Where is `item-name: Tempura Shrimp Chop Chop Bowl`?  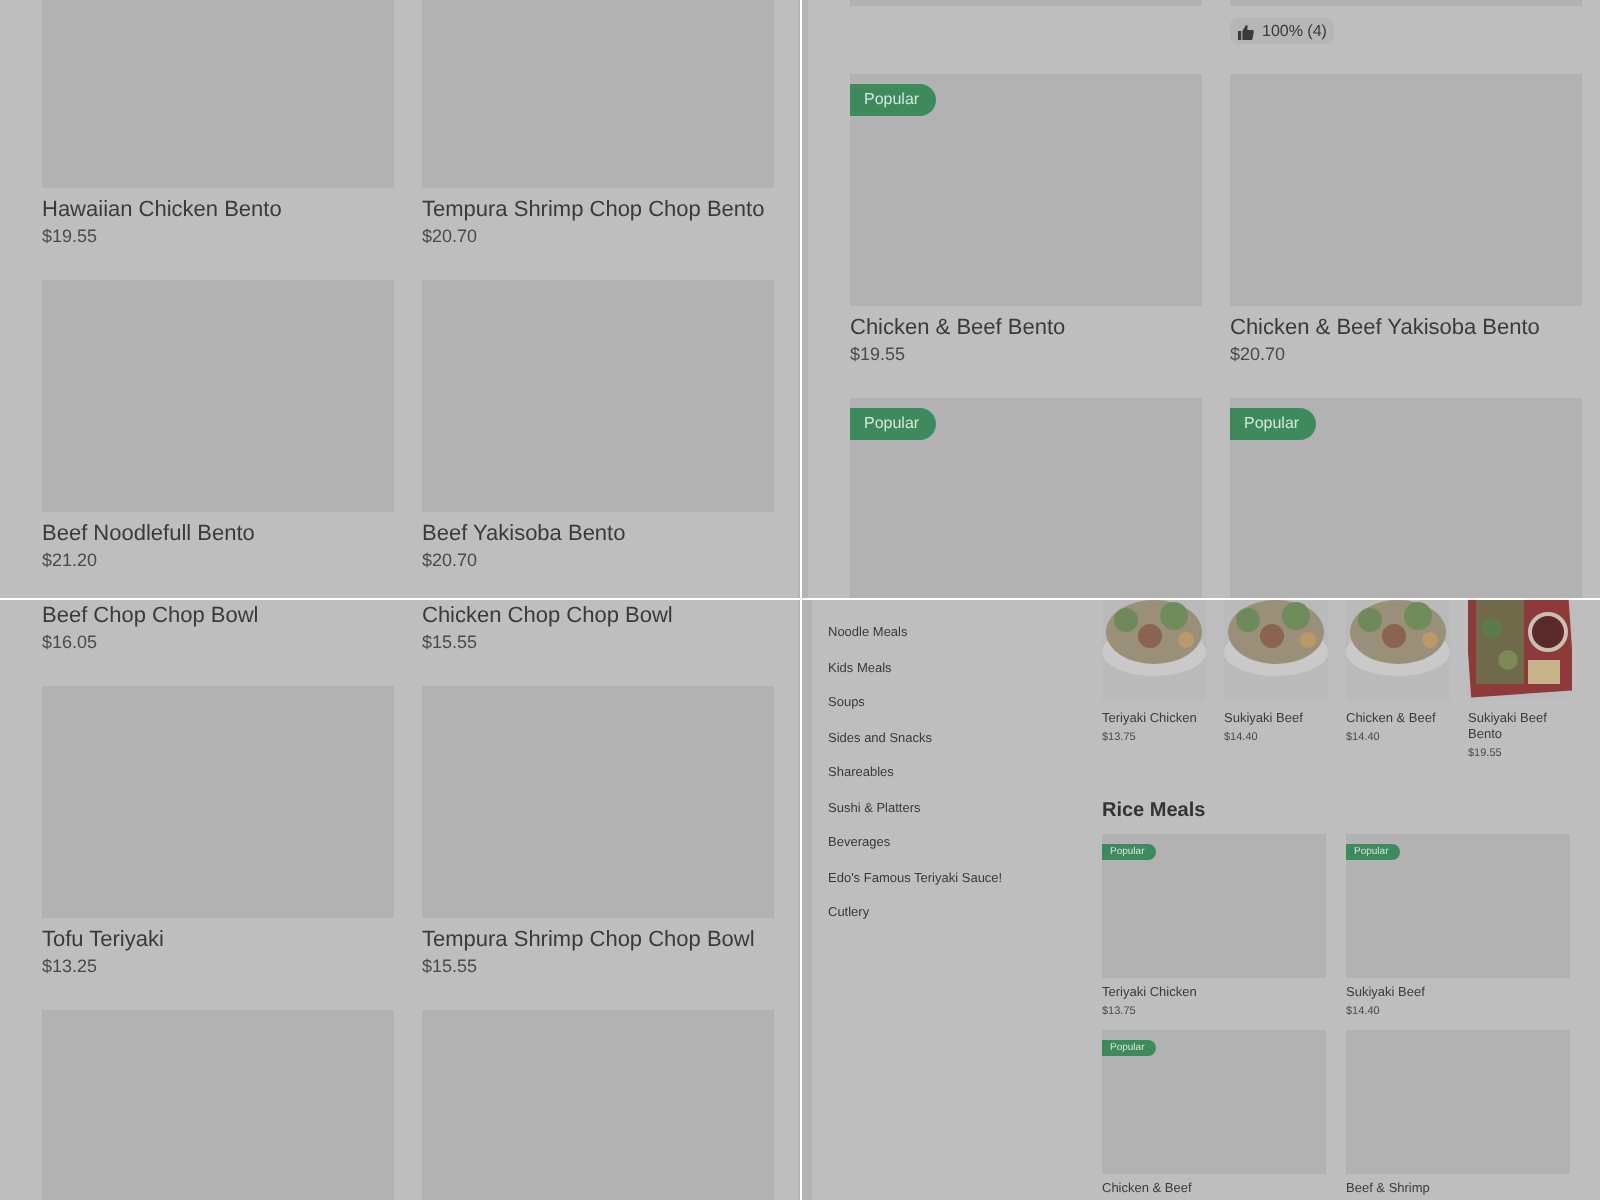
item-name: Tempura Shrimp Chop Chop Bowl is located at coordinates (589, 940).